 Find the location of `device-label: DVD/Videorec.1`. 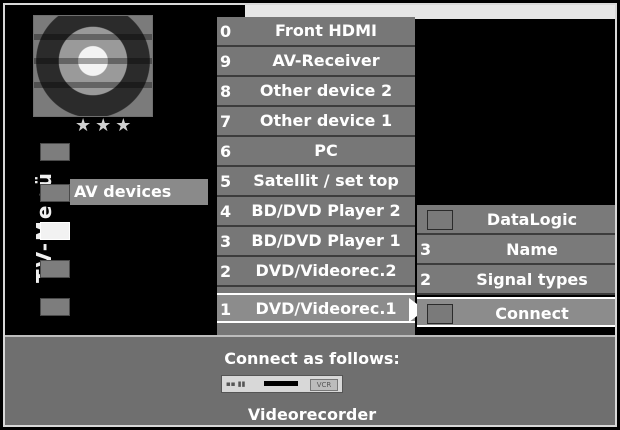

device-label: DVD/Videorec.1 is located at coordinates (326, 308).